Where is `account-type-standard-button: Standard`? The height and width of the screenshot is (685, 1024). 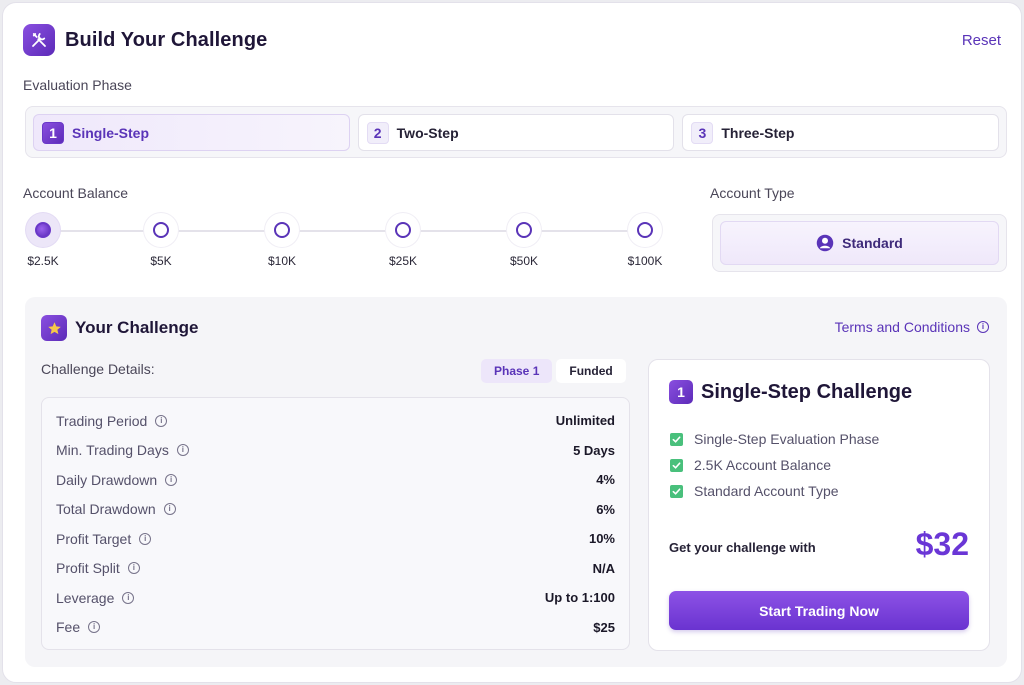
account-type-standard-button: Standard is located at coordinates (859, 243).